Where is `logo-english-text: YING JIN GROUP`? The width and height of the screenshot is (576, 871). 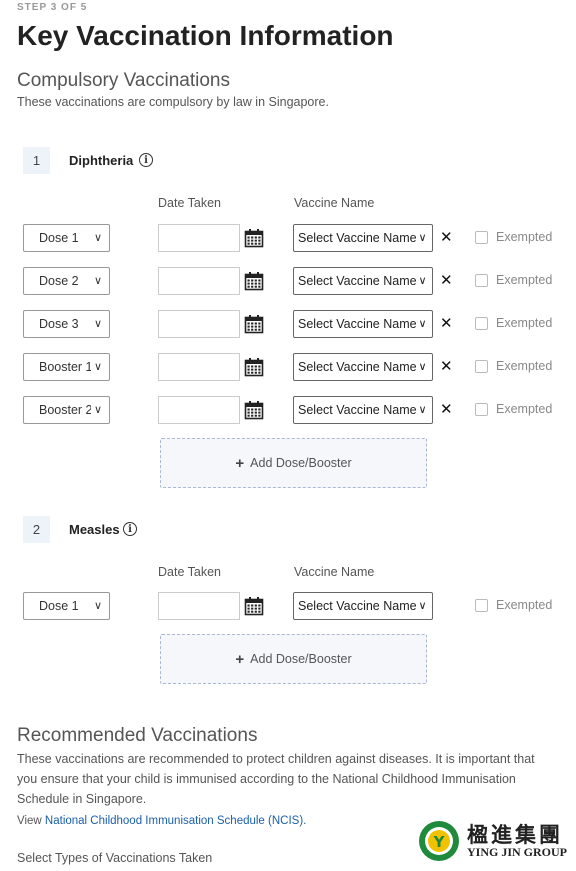
logo-english-text: YING JIN GROUP is located at coordinates (517, 852).